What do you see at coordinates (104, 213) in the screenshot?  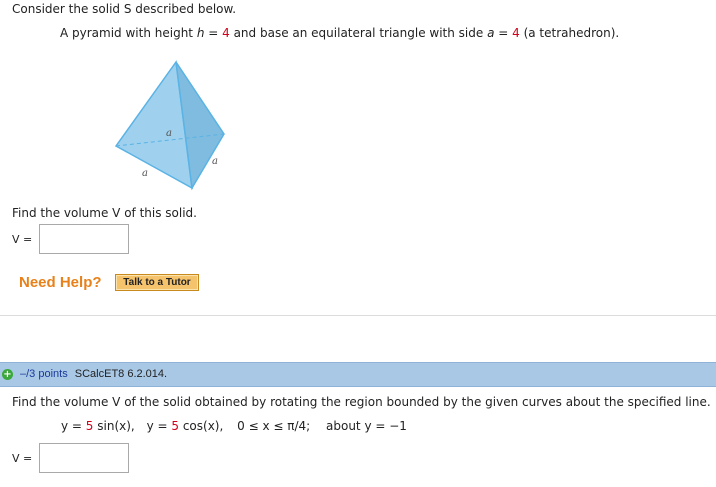 I see `problem1-find-text: Find the volume V of this solid.` at bounding box center [104, 213].